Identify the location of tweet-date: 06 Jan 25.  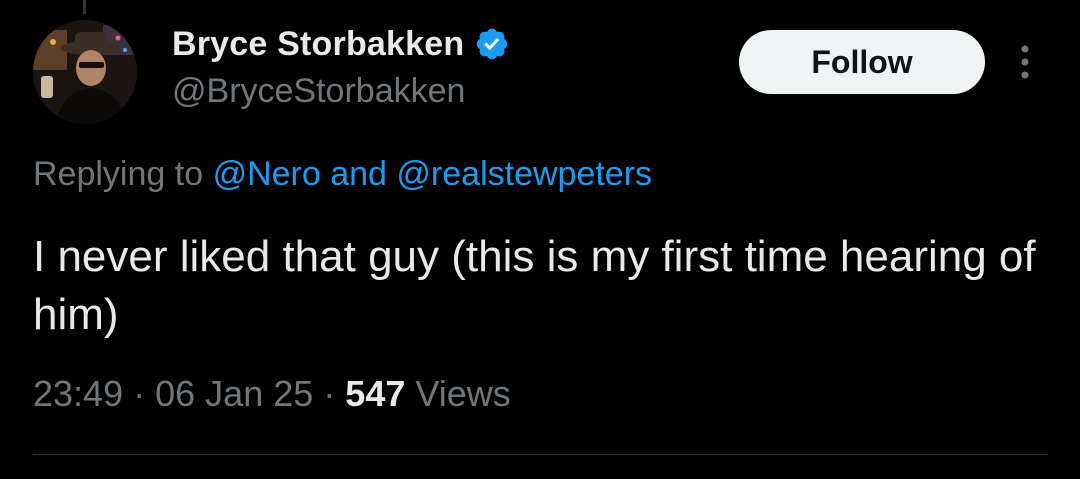
(234, 393).